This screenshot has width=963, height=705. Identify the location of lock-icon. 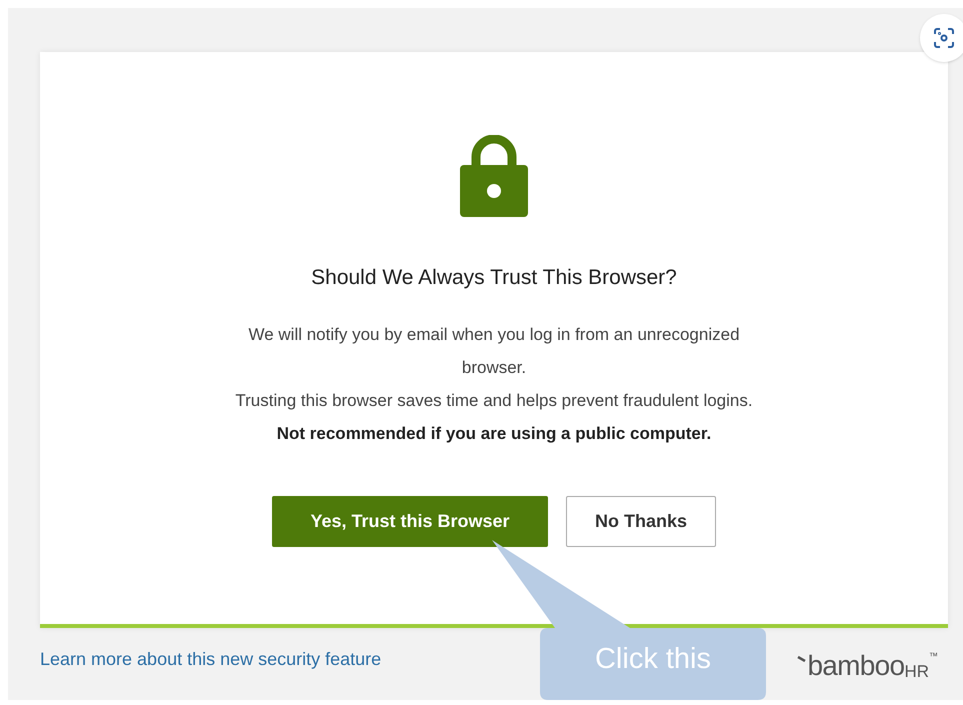
(494, 176).